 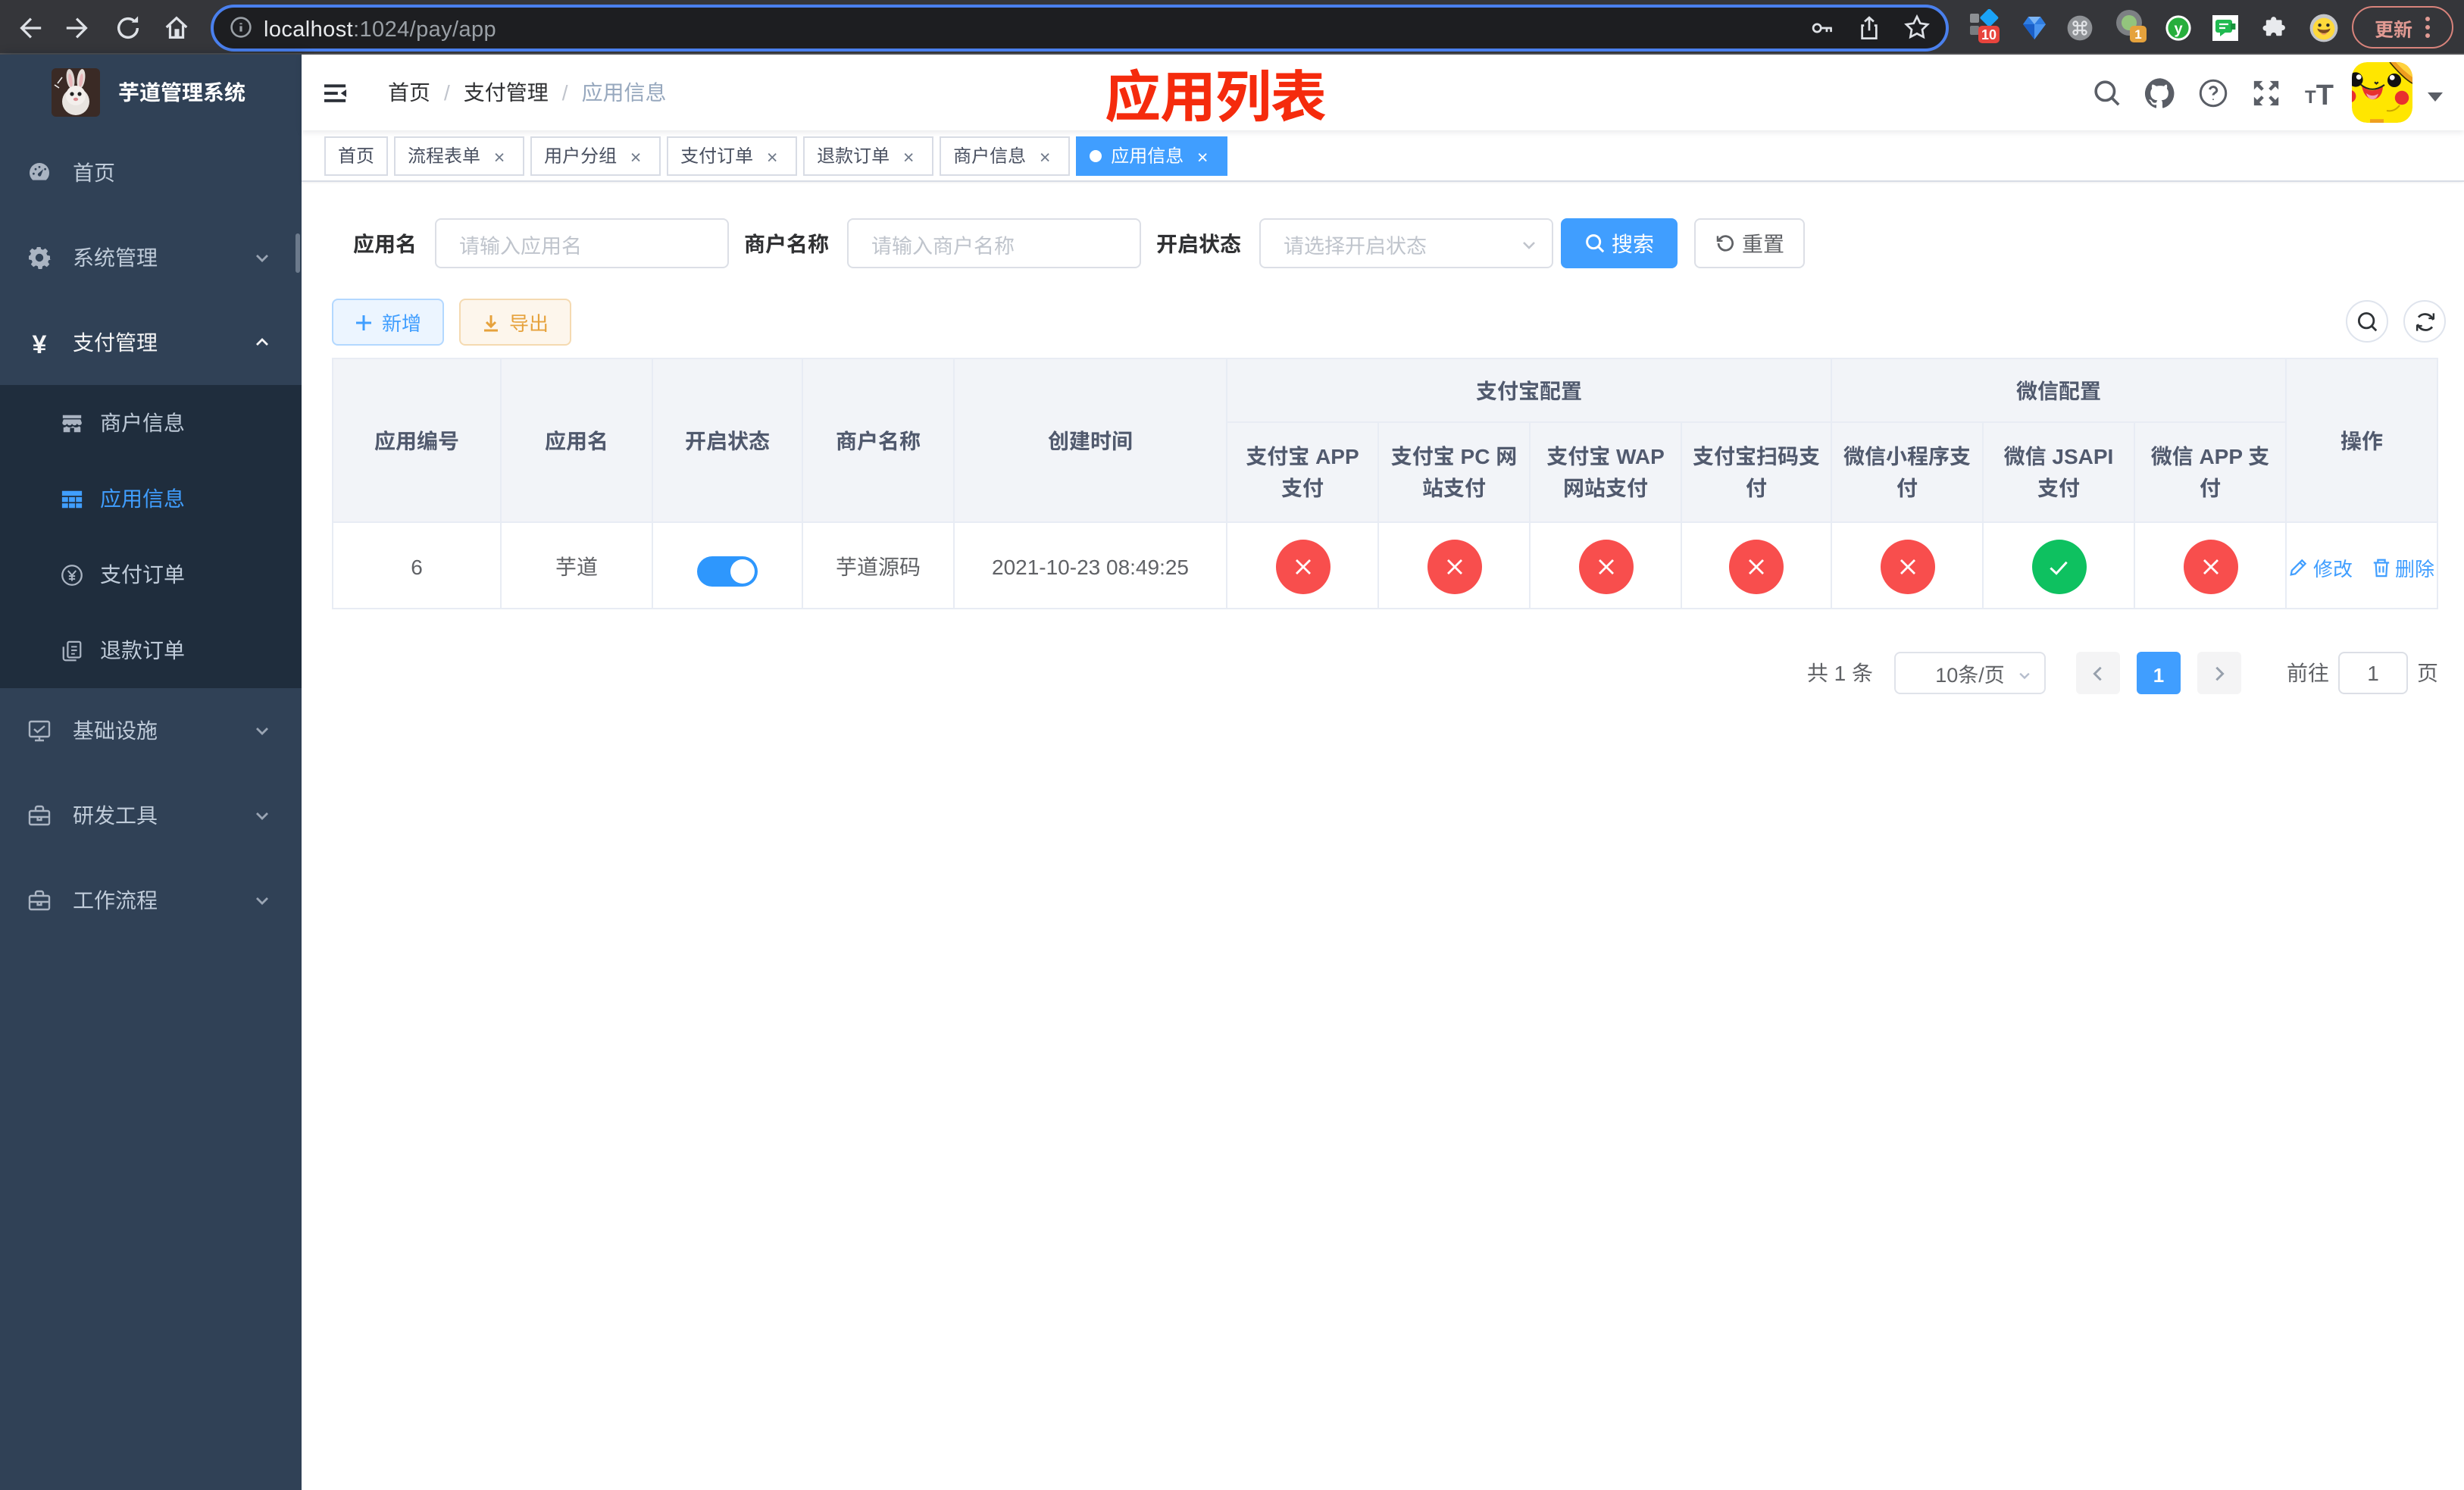 I want to click on svg-text: 10, so click(x=1989, y=33).